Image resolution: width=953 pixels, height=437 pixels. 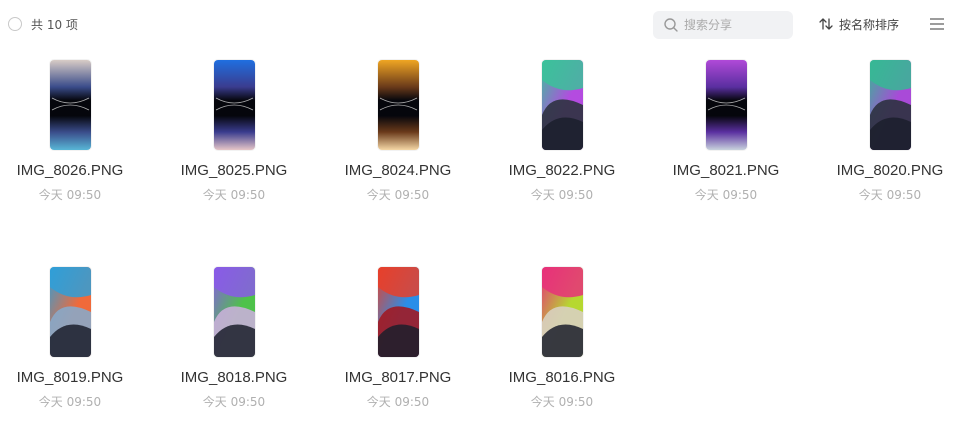 I want to click on file-name: IMG_8026.PNG, so click(x=70, y=170).